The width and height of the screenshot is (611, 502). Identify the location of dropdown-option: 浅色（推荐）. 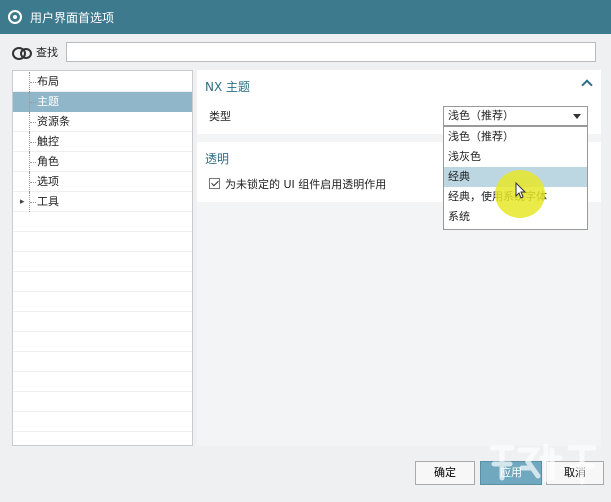
(515, 137).